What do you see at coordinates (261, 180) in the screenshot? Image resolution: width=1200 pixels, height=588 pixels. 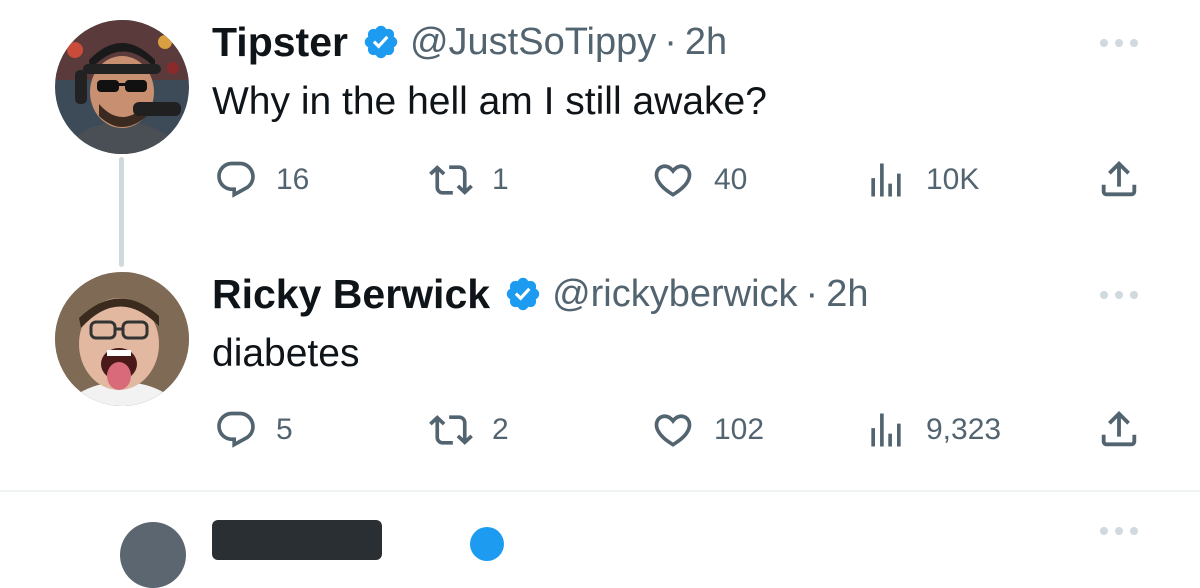 I see `reply-button: 16` at bounding box center [261, 180].